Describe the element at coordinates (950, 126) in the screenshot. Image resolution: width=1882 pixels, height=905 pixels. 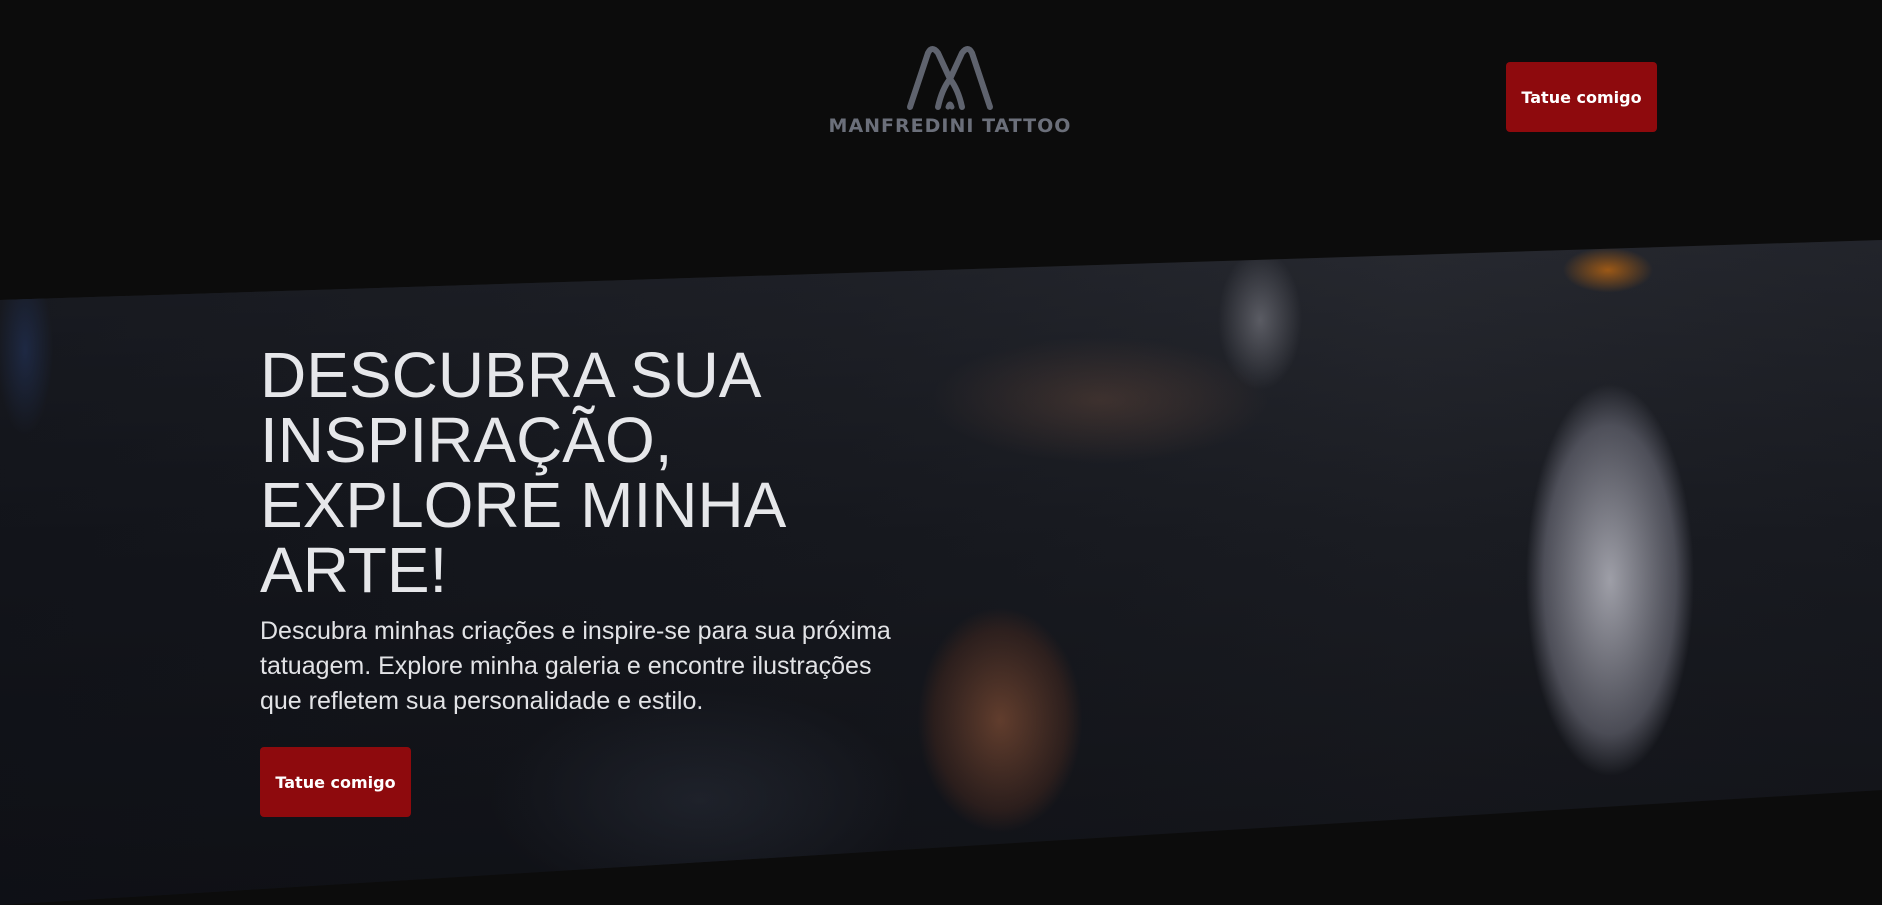
I see `brand-name: MANFREDINI TATTOO` at that location.